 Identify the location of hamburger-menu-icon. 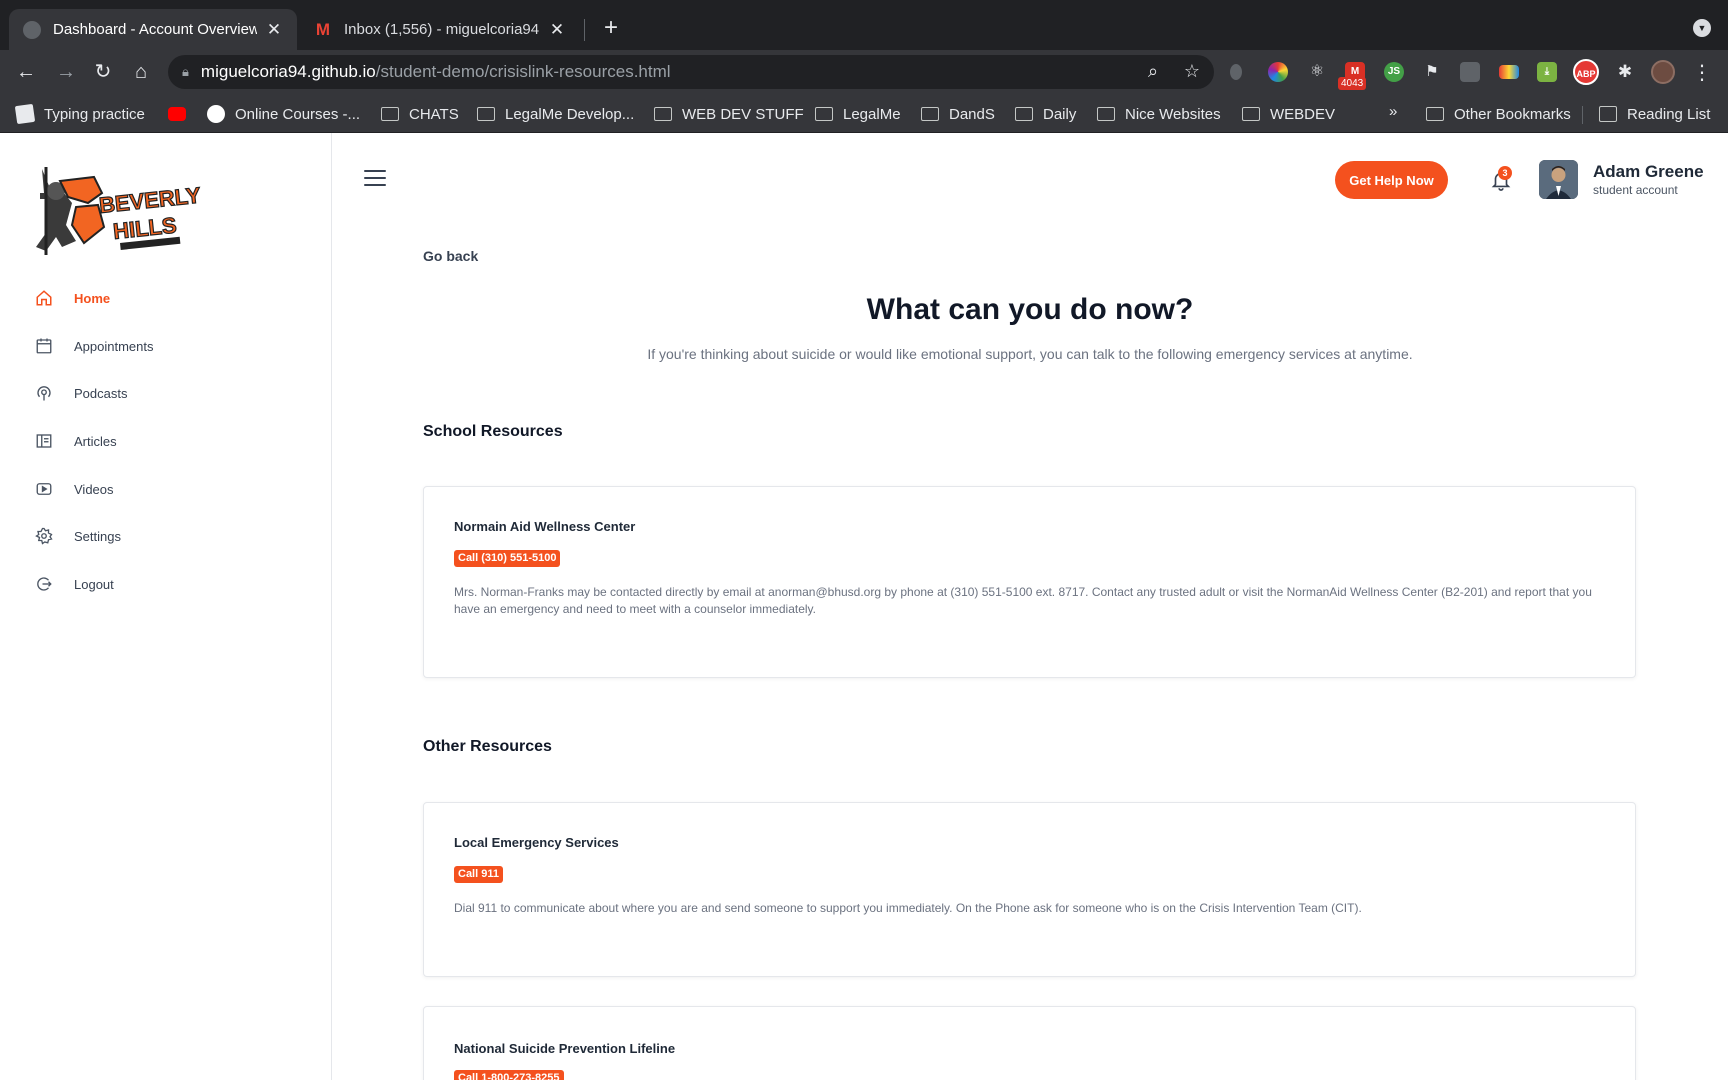
(375, 178).